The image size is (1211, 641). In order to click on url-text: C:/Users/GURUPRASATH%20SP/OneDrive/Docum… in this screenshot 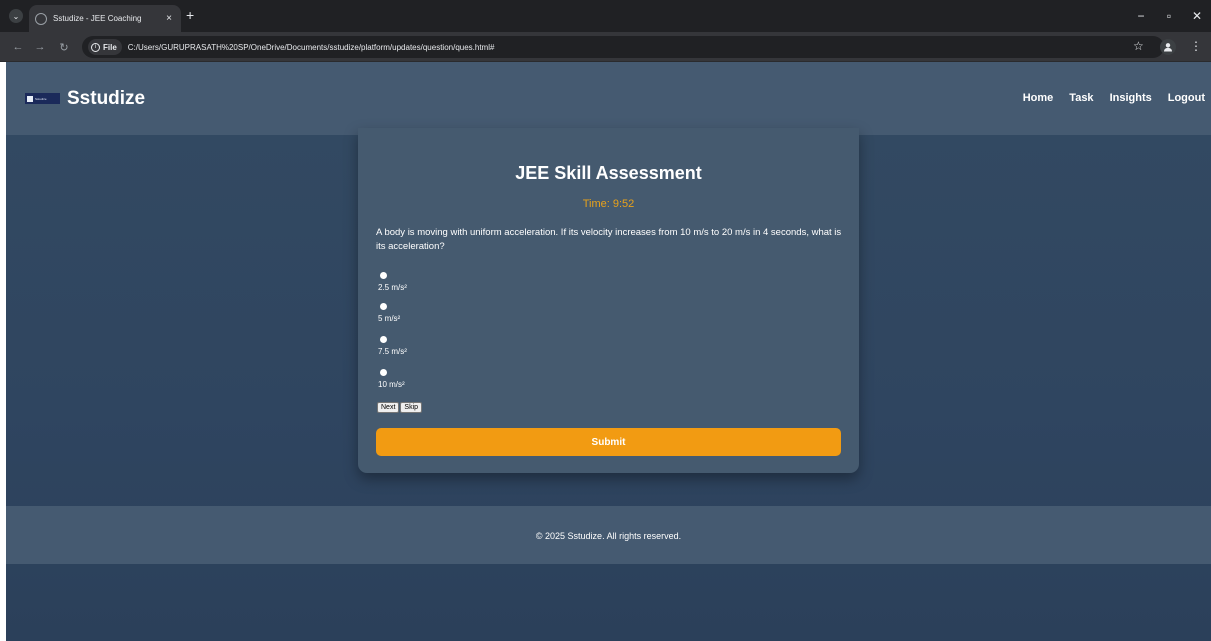, I will do `click(311, 47)`.